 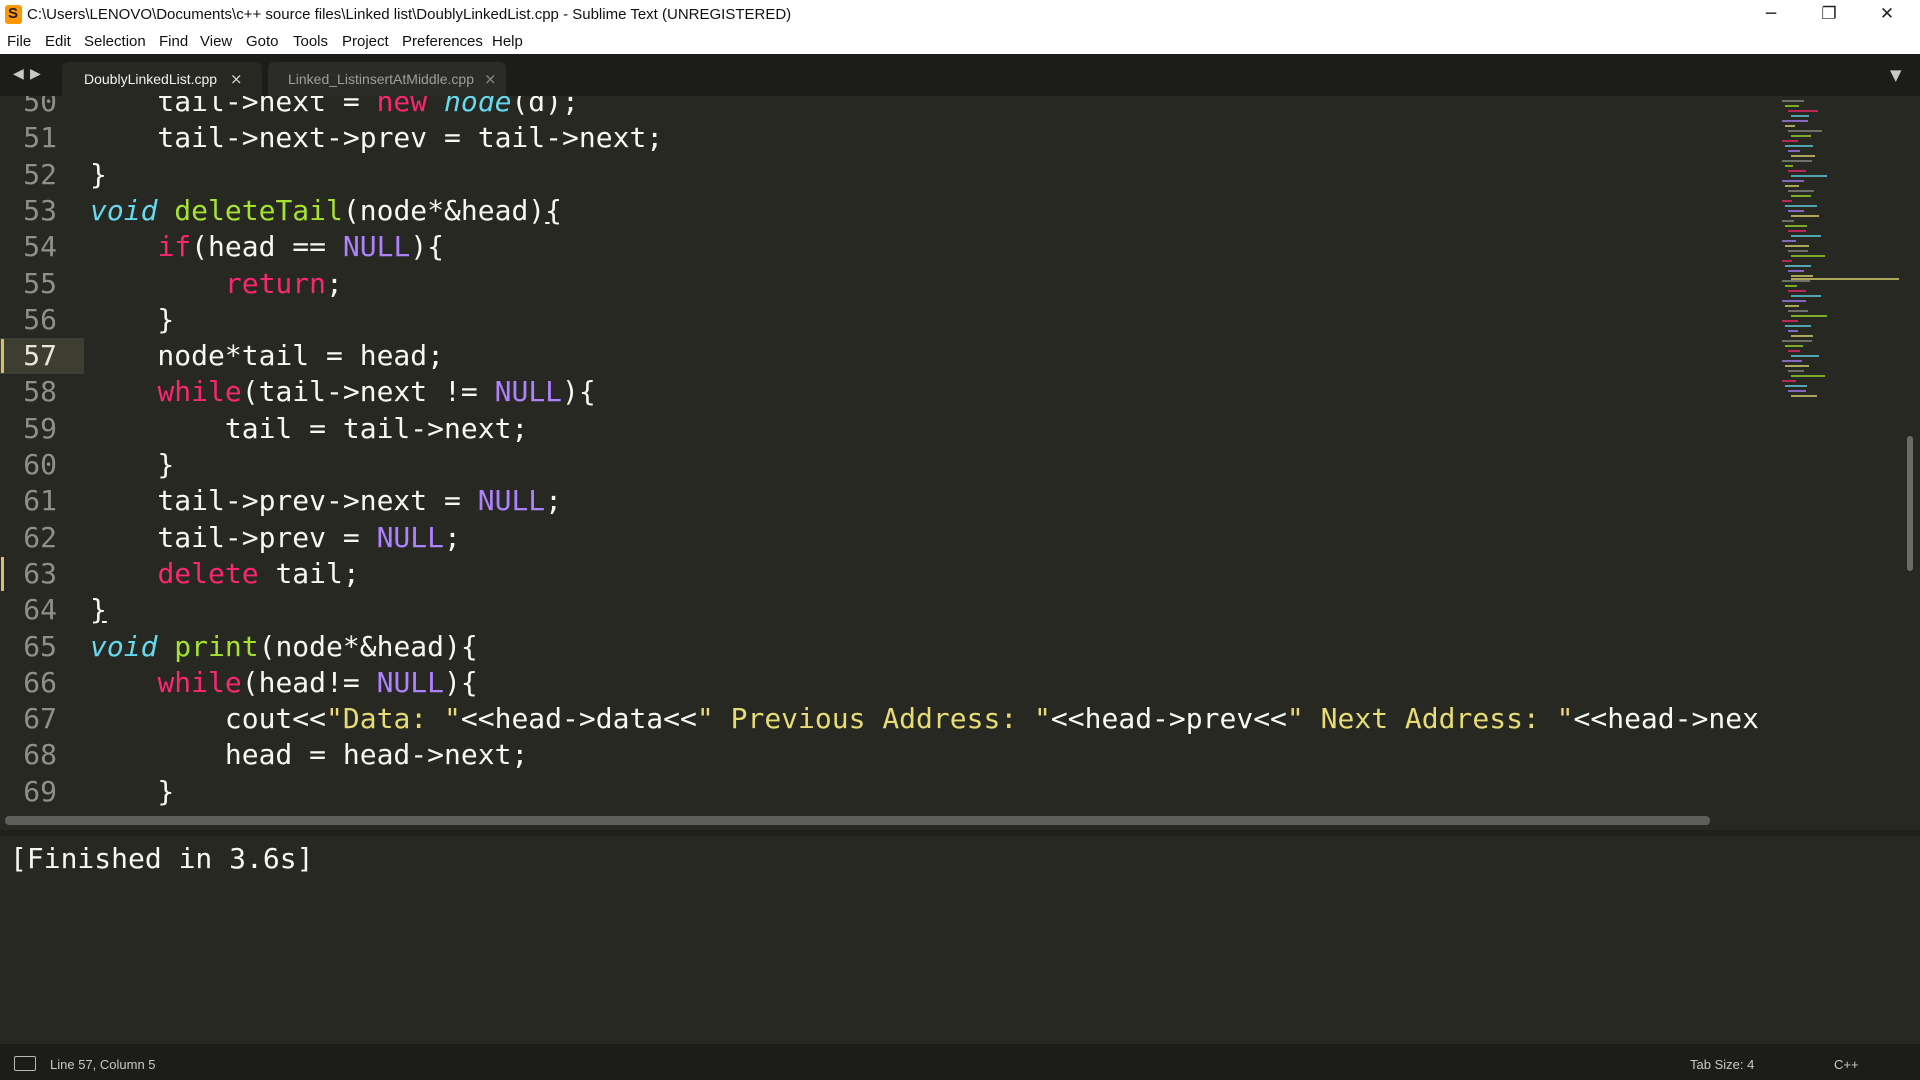 I want to click on menu-item-tools: Tools, so click(x=310, y=41).